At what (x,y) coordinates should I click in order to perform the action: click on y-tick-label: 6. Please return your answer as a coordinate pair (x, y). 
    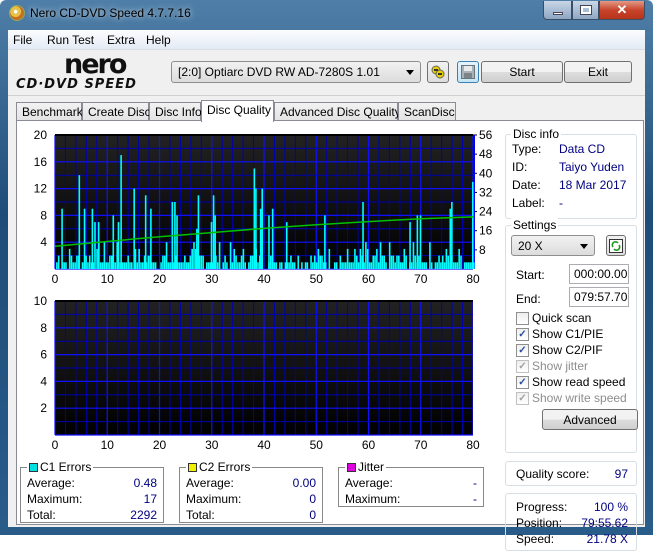
    Looking at the image, I should click on (43, 355).